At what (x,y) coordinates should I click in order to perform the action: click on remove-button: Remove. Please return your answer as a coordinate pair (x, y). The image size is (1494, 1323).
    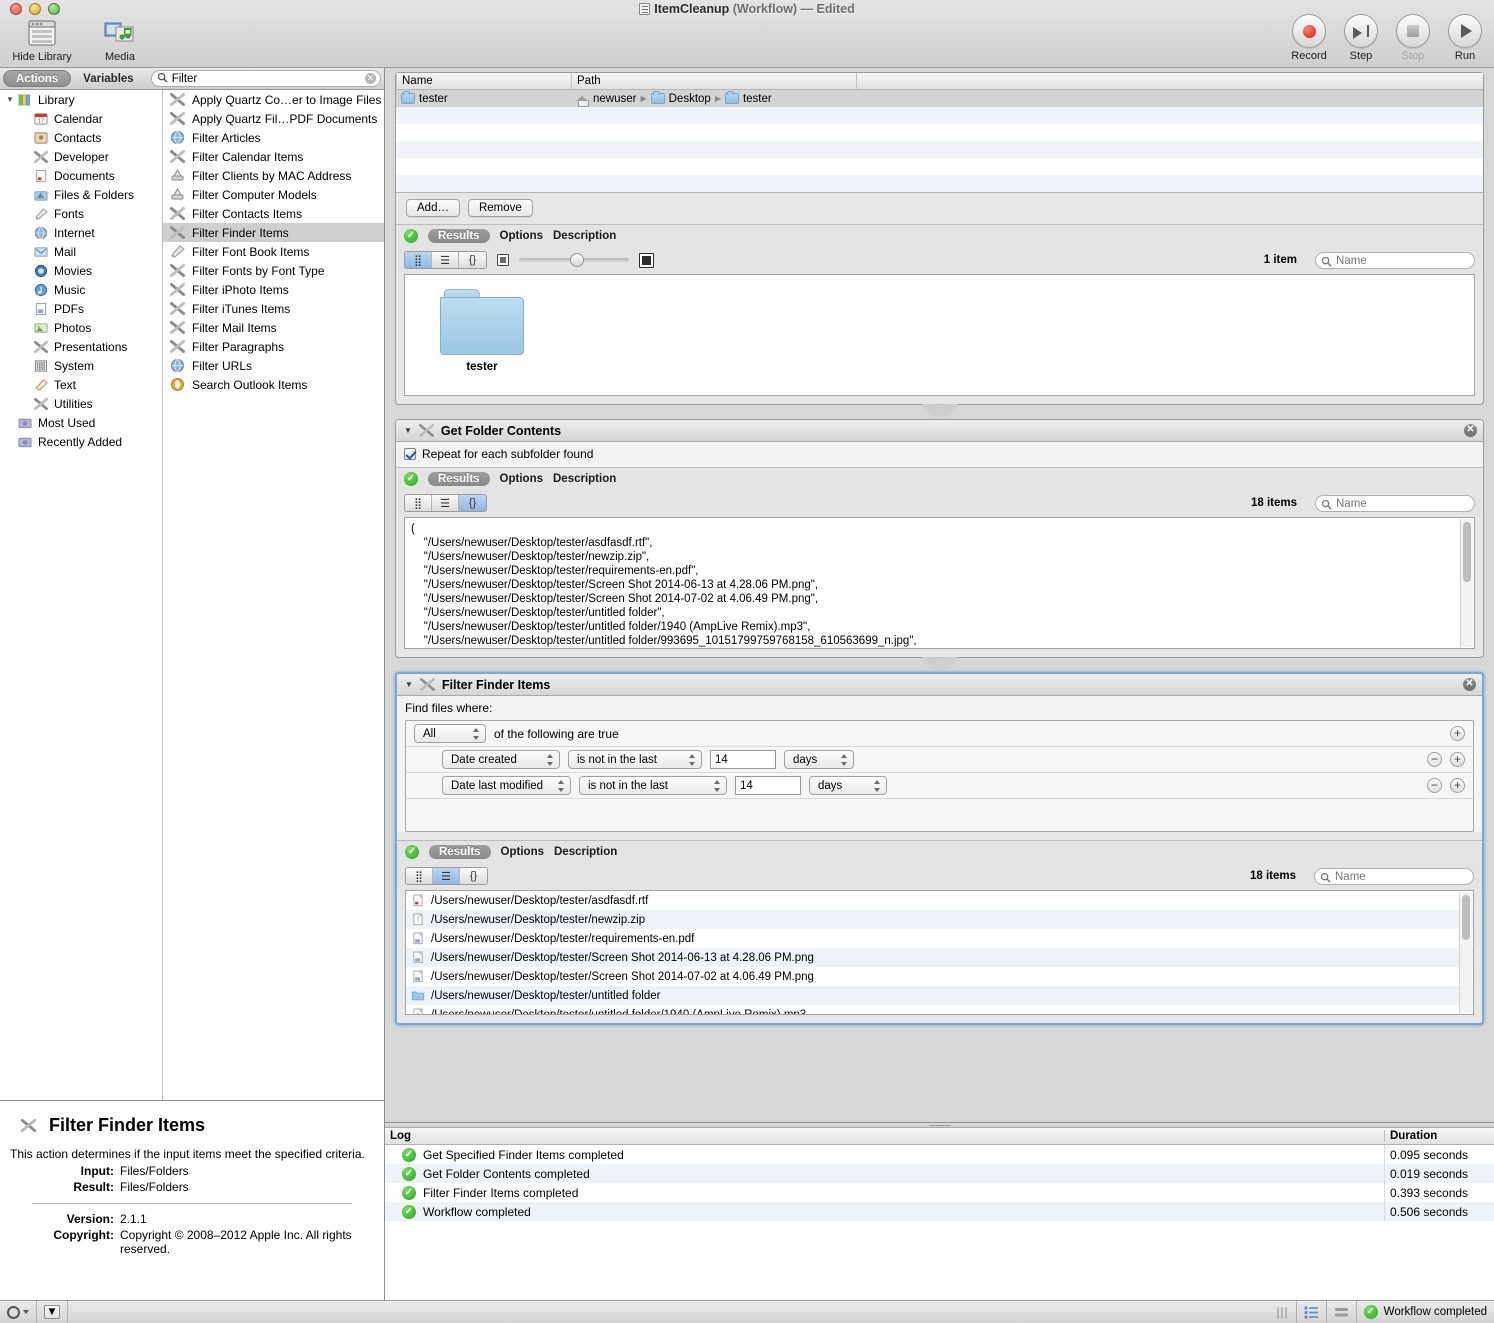
    Looking at the image, I should click on (500, 208).